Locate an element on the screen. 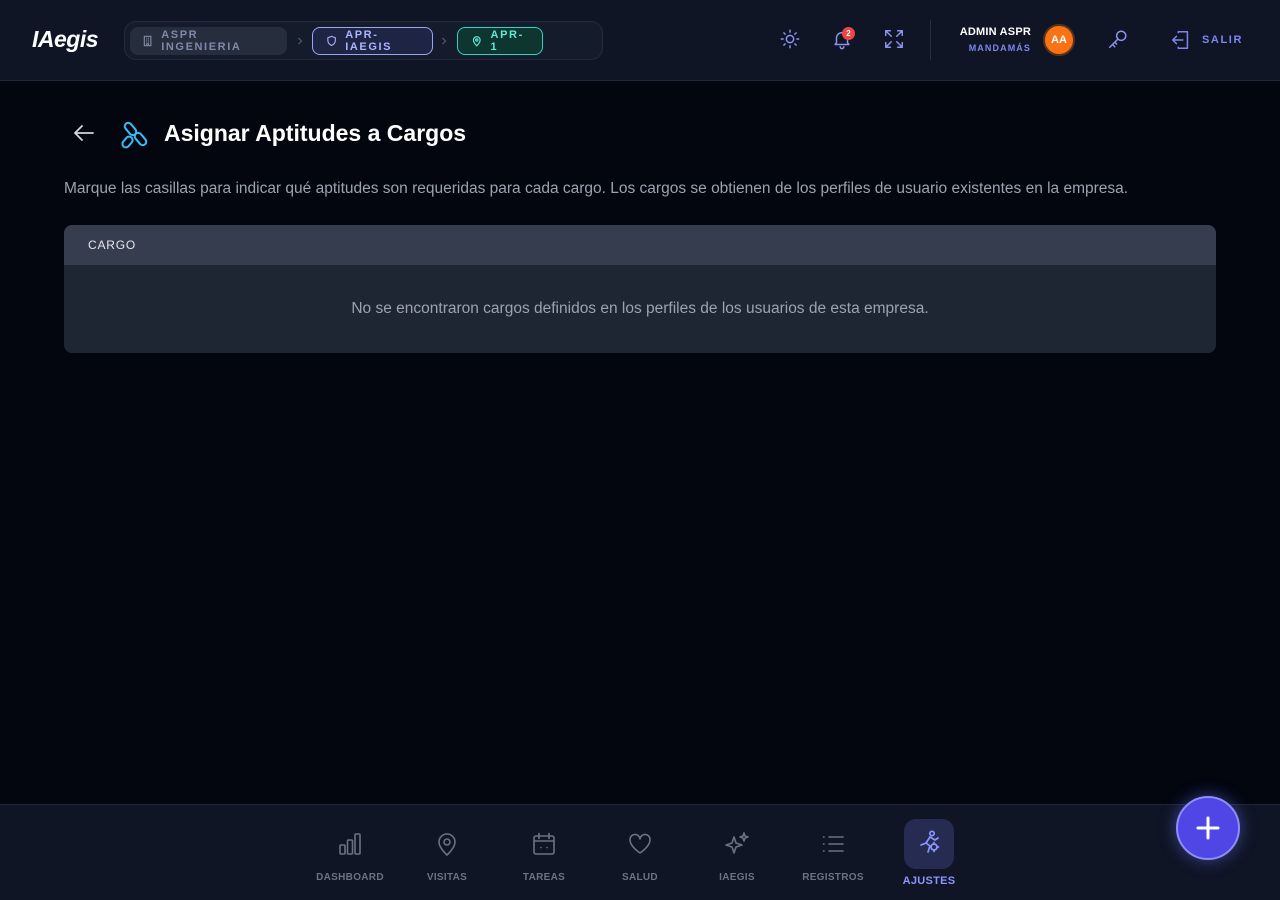  list-icon is located at coordinates (833, 844).